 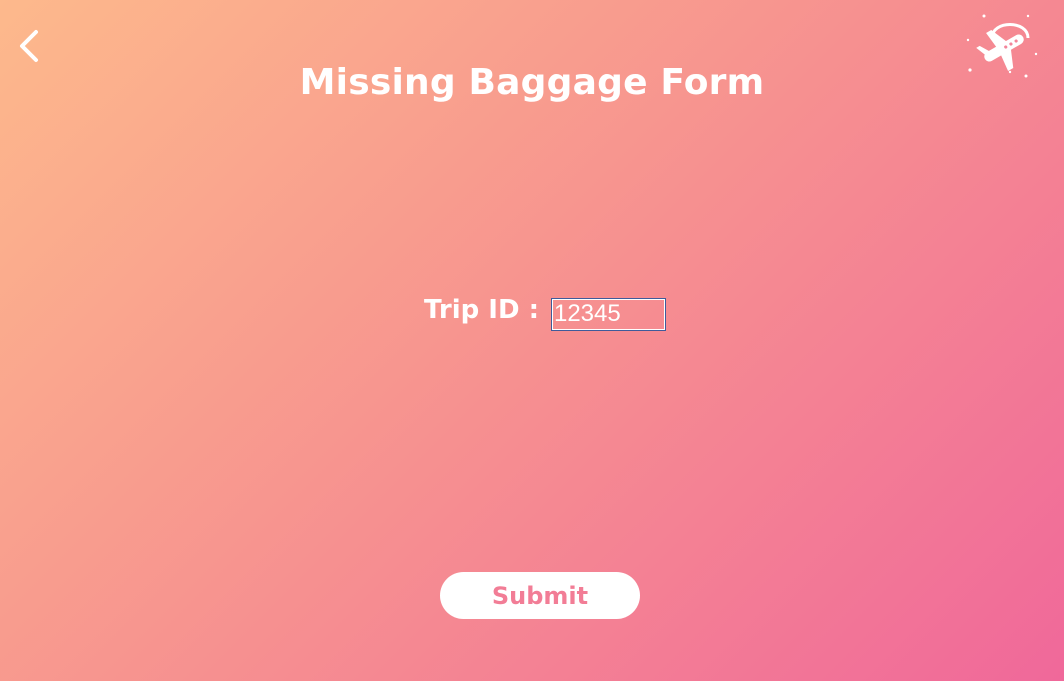 I want to click on page-title: Missing Baggage Form, so click(x=532, y=82).